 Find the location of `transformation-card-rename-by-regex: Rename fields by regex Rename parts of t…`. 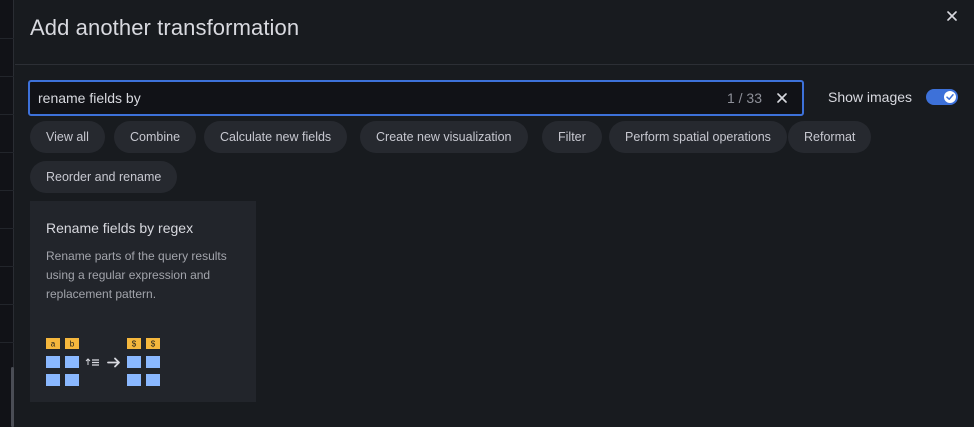

transformation-card-rename-by-regex: Rename fields by regex Rename parts of t… is located at coordinates (143, 301).